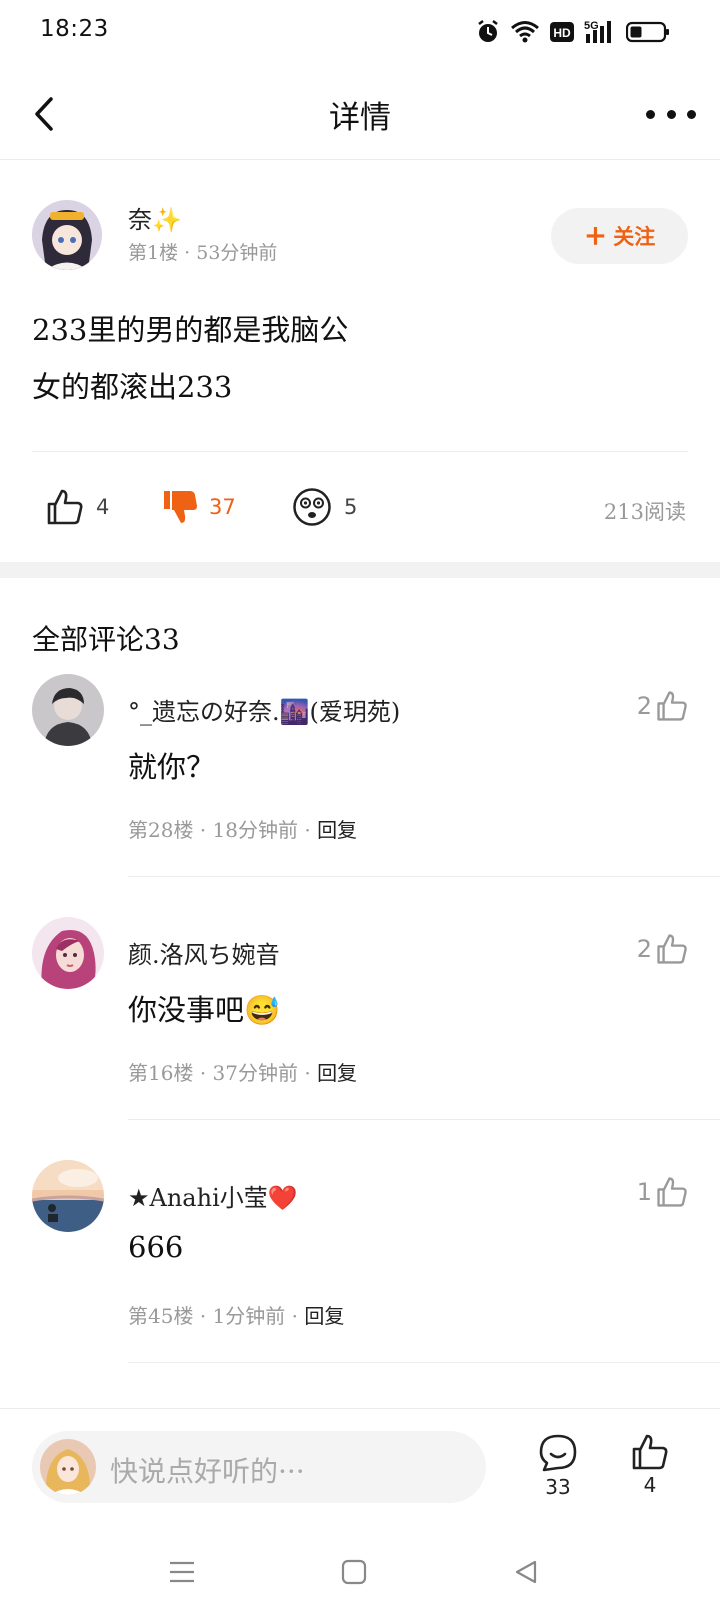 This screenshot has height=1612, width=720. I want to click on comment-meta: 第16楼 · 37分钟前 · 回复, so click(242, 1071).